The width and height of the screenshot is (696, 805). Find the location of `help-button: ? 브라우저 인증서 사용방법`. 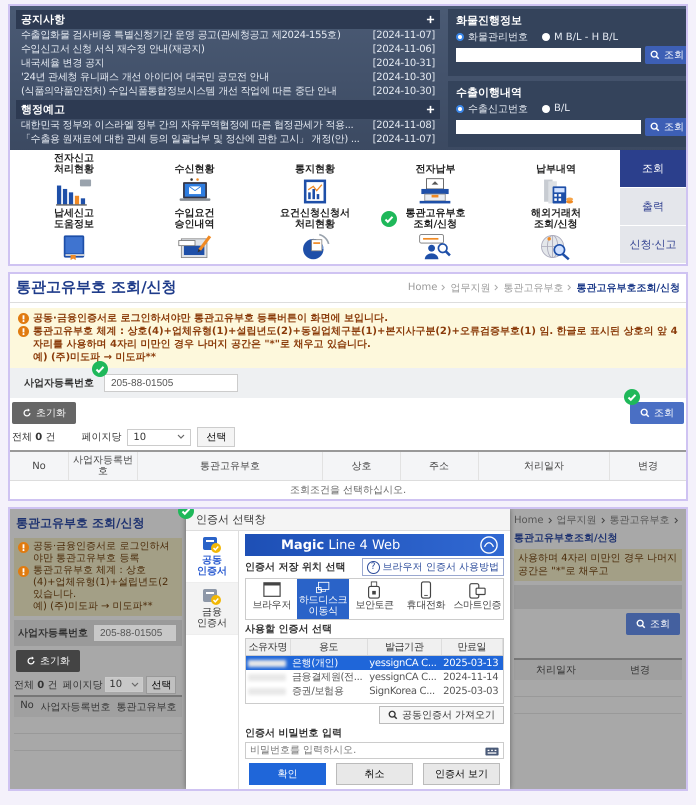

help-button: ? 브라우저 인증서 사용방법 is located at coordinates (433, 567).